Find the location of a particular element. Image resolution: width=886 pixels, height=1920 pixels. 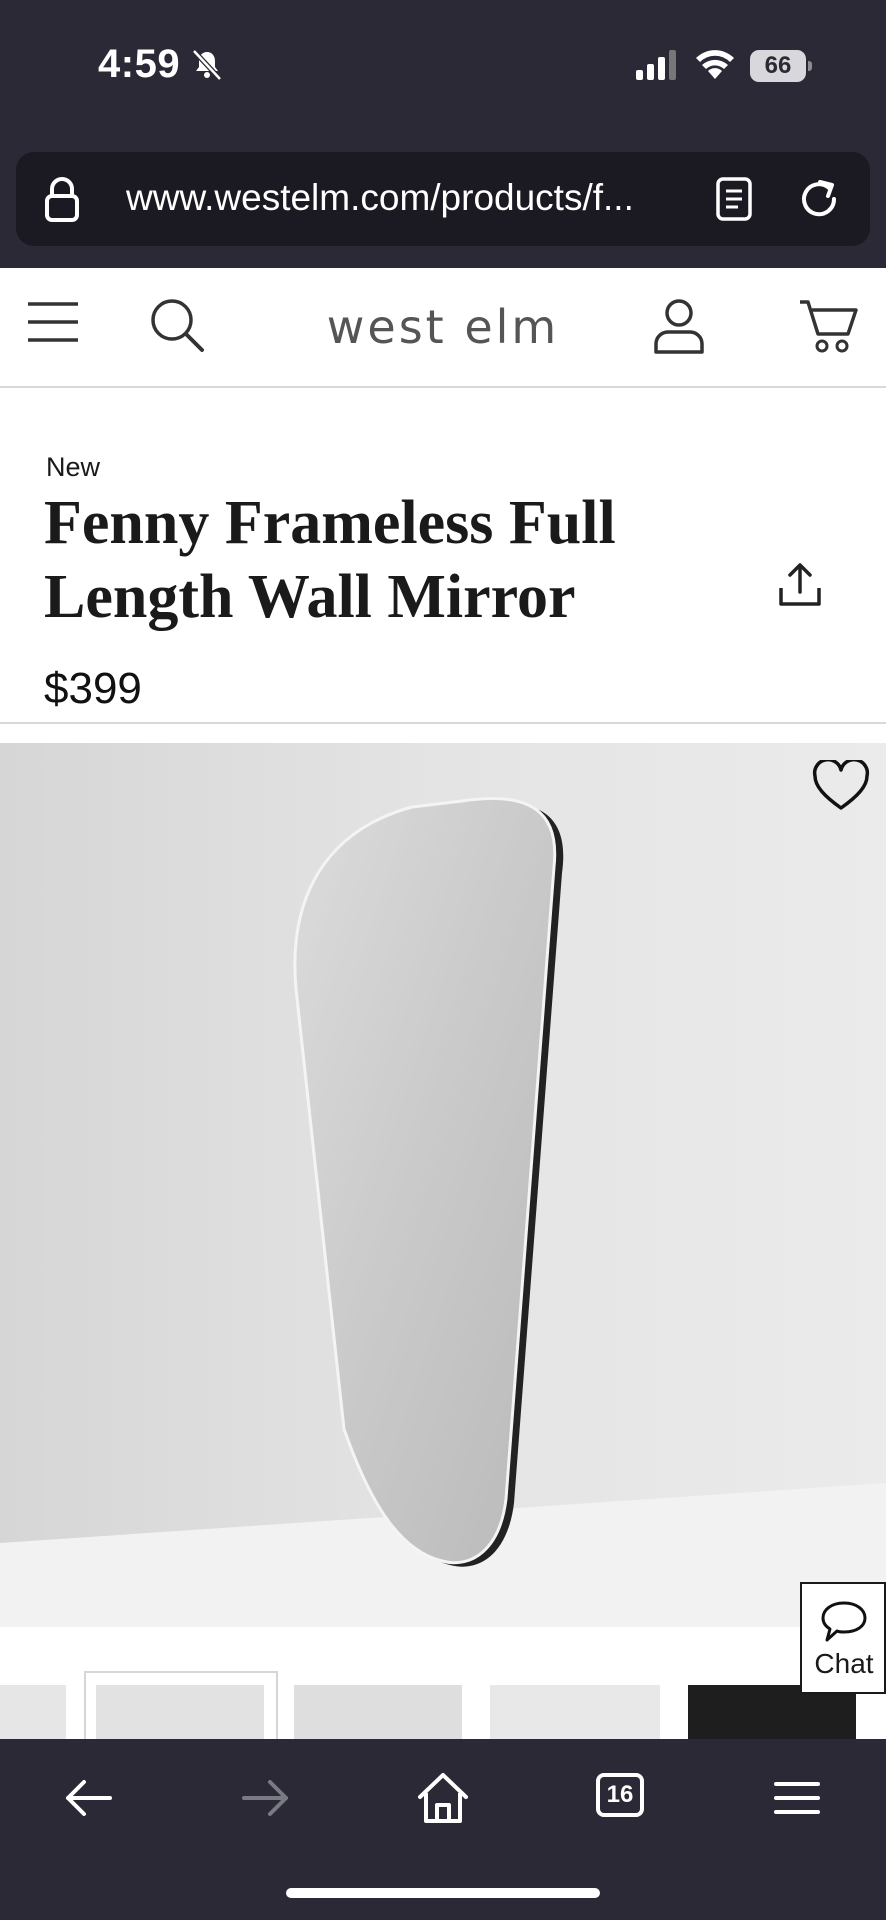

forward-arrow-icon is located at coordinates (265, 1798).